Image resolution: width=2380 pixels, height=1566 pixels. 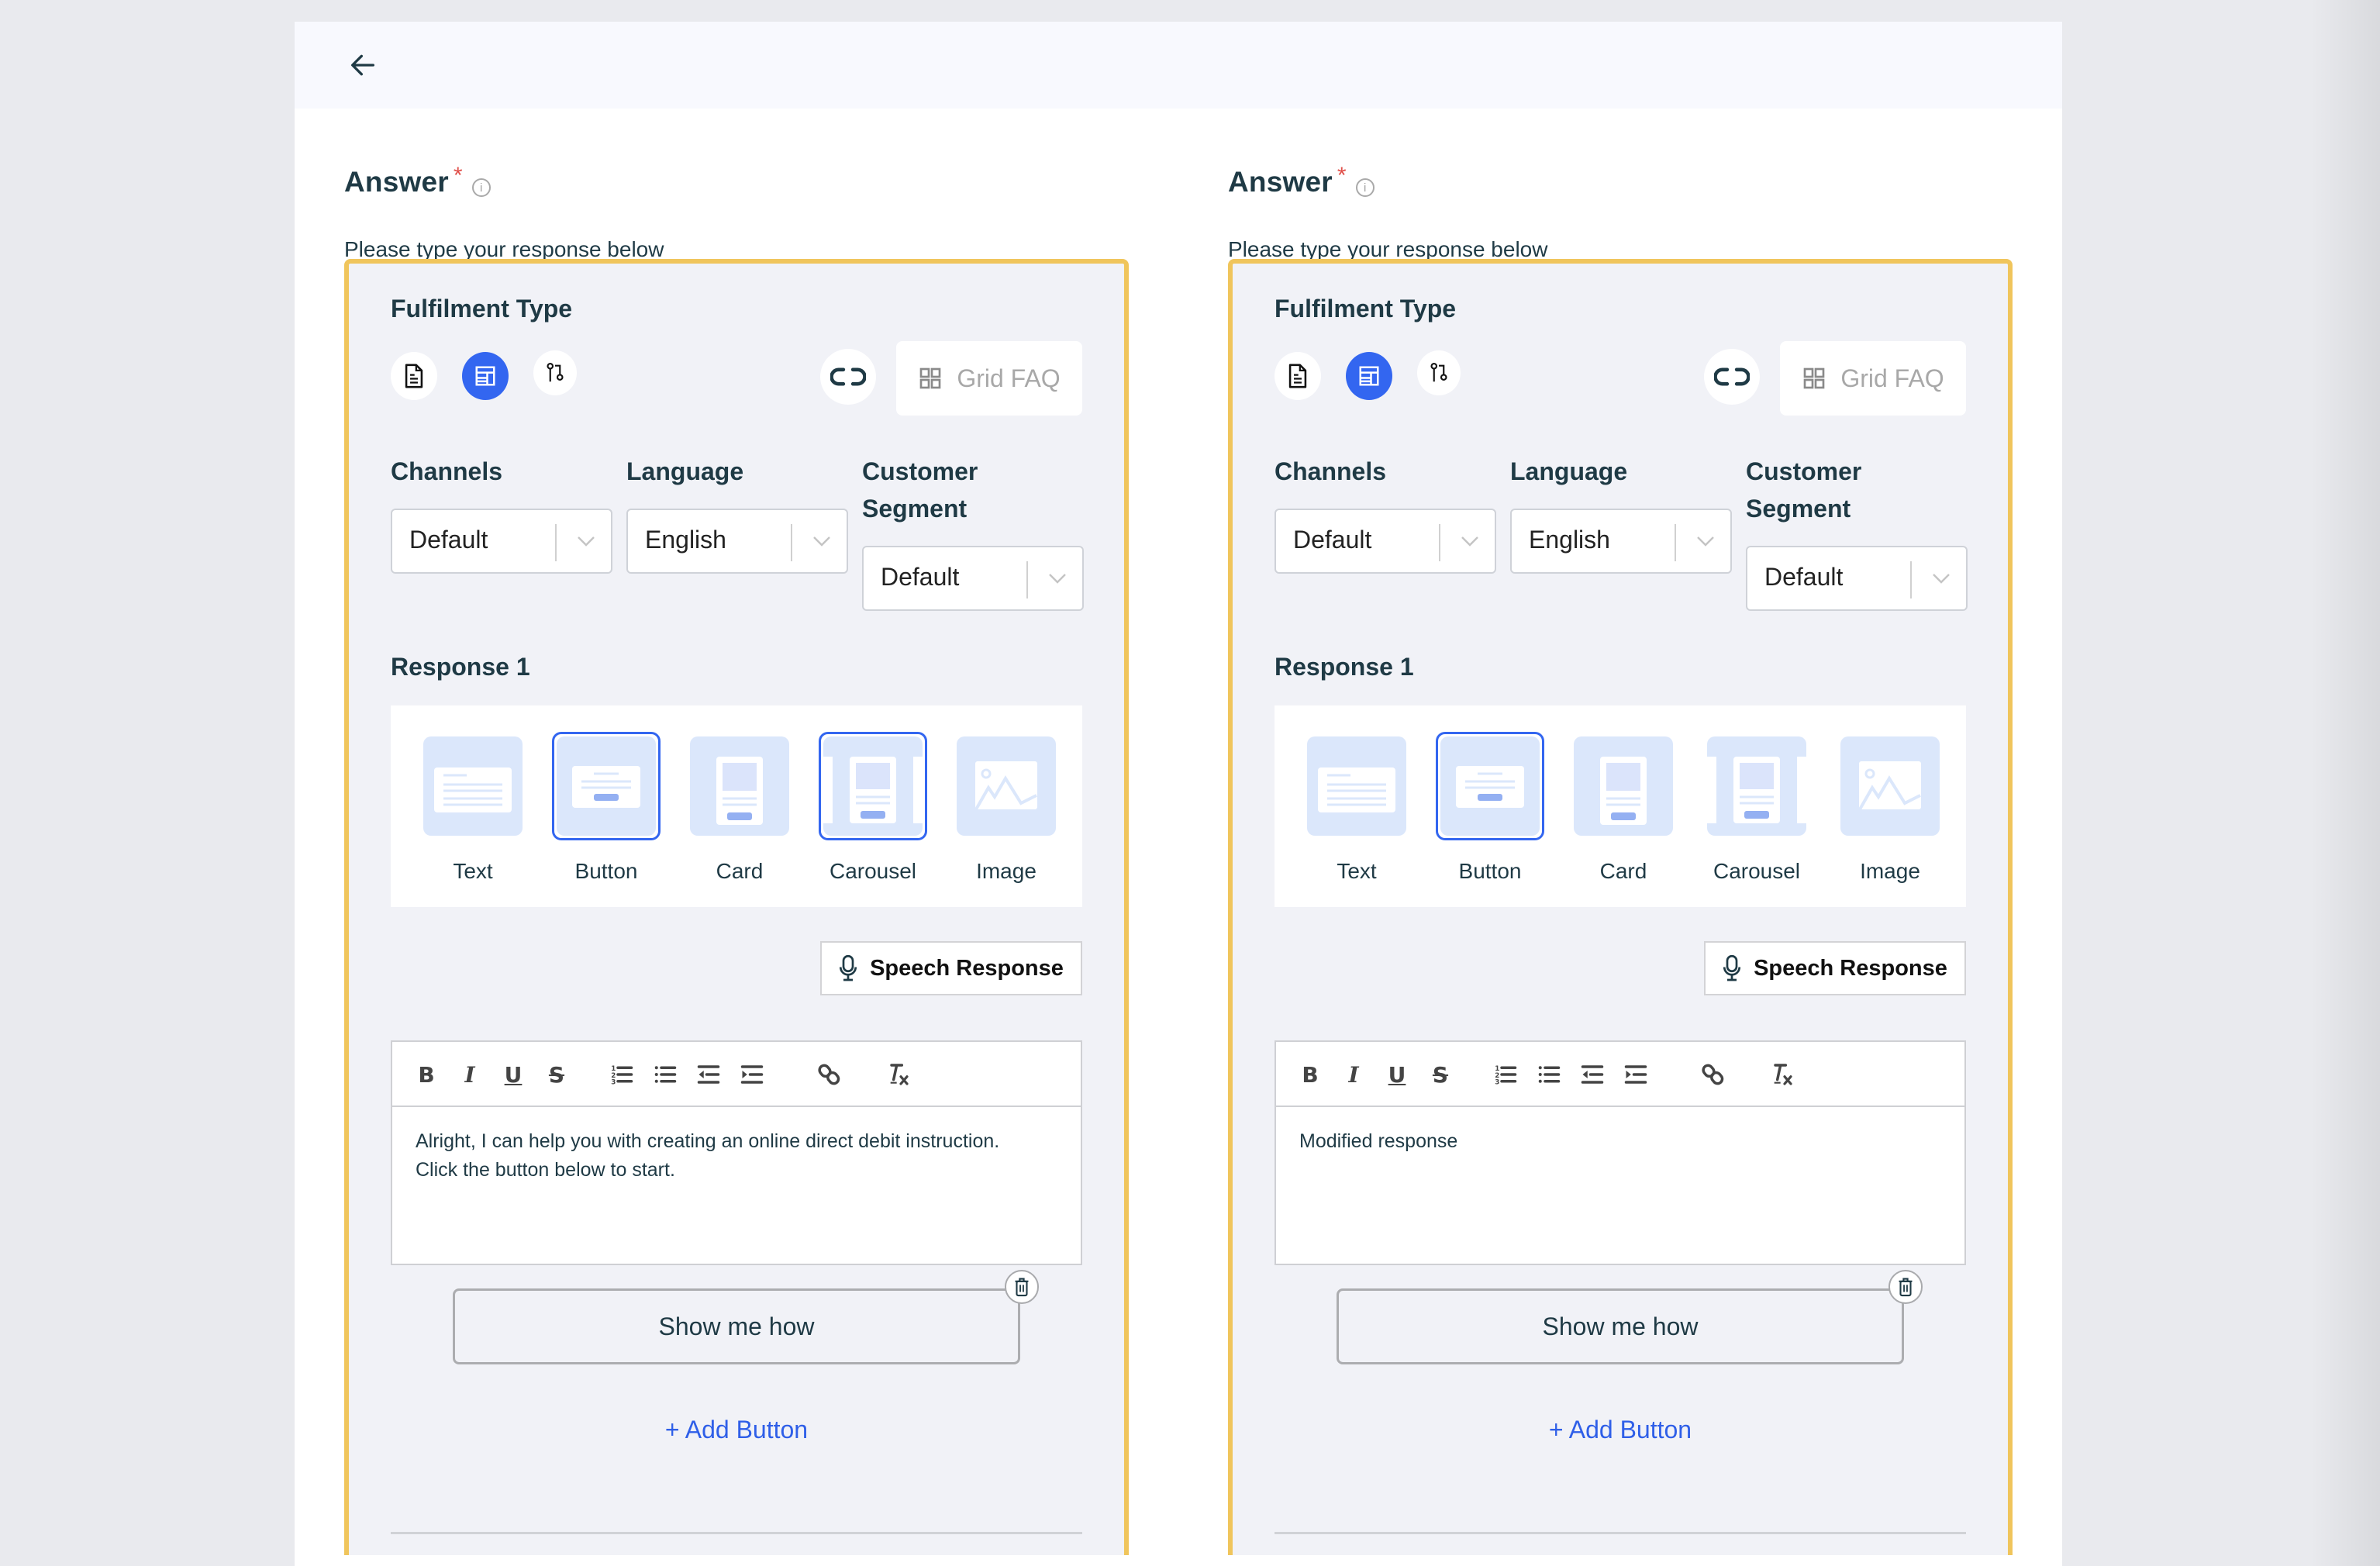 What do you see at coordinates (1814, 378) in the screenshot?
I see `grid-icon` at bounding box center [1814, 378].